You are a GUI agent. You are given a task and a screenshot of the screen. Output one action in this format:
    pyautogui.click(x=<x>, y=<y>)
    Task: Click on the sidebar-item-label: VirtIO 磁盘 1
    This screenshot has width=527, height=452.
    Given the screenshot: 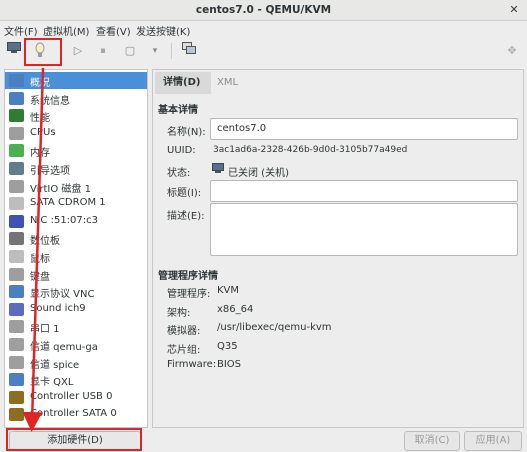 What is the action you would take?
    pyautogui.click(x=60, y=189)
    